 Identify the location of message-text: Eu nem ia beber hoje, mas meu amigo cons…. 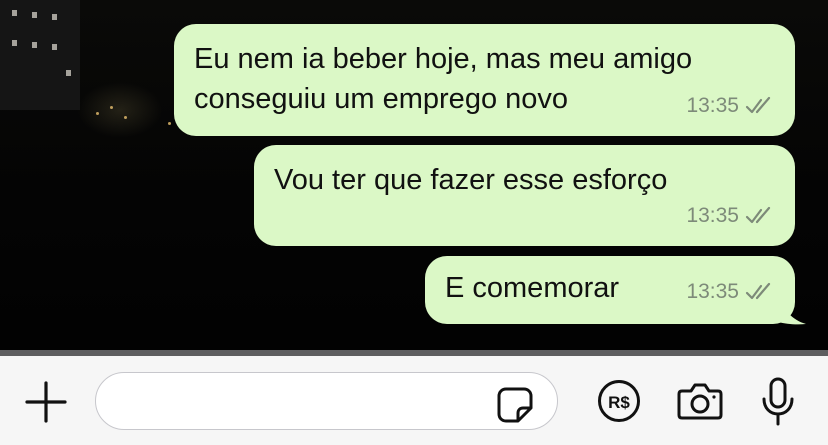
(443, 79).